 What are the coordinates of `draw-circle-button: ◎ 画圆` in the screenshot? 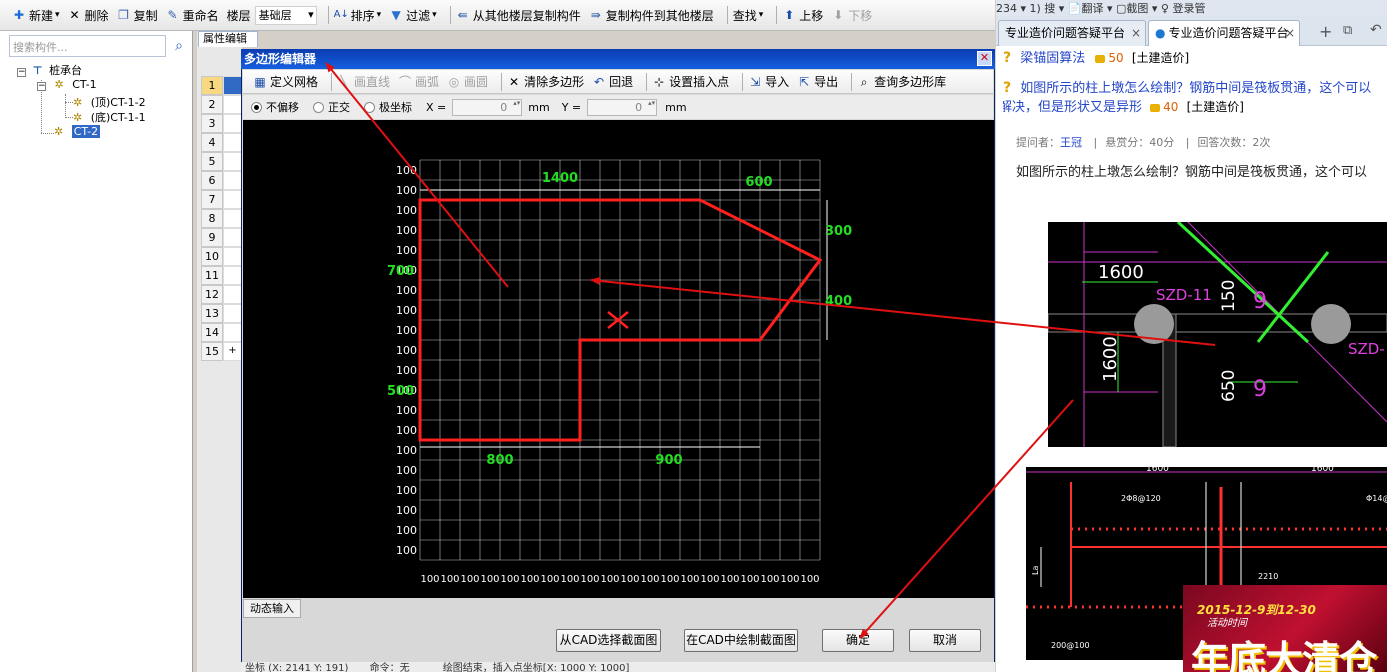 It's located at (467, 81).